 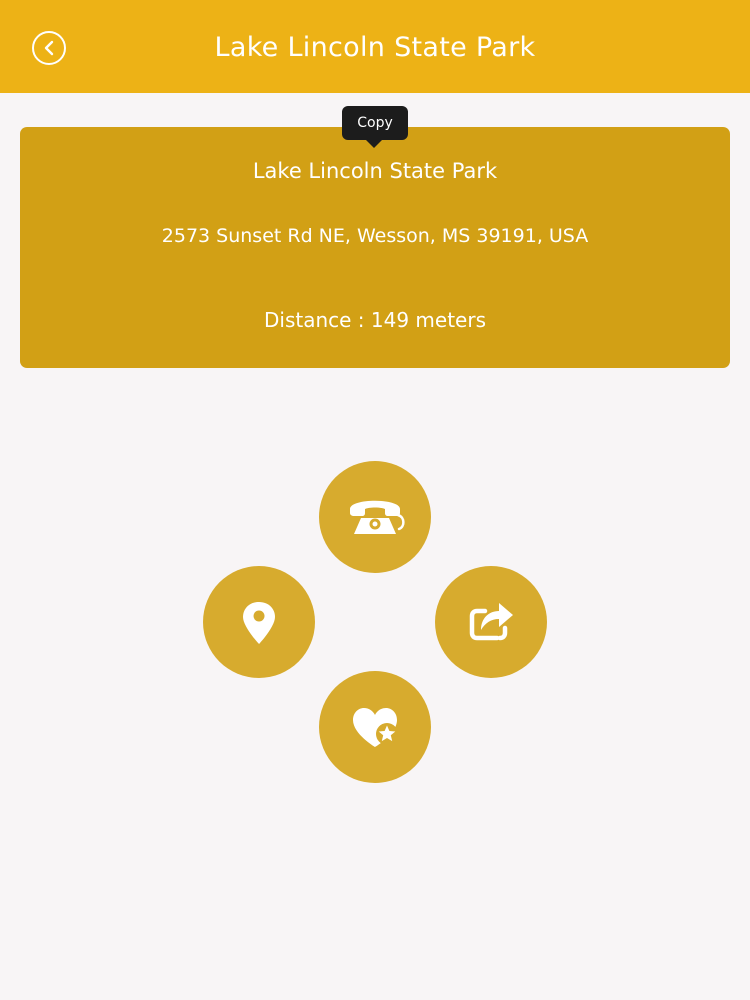 I want to click on favorite-button, so click(x=375, y=727).